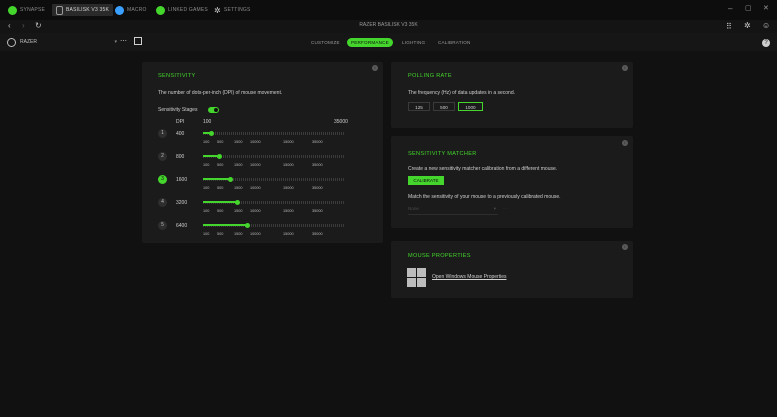  I want to click on tab-settings: ✲ SETTINGS, so click(232, 10).